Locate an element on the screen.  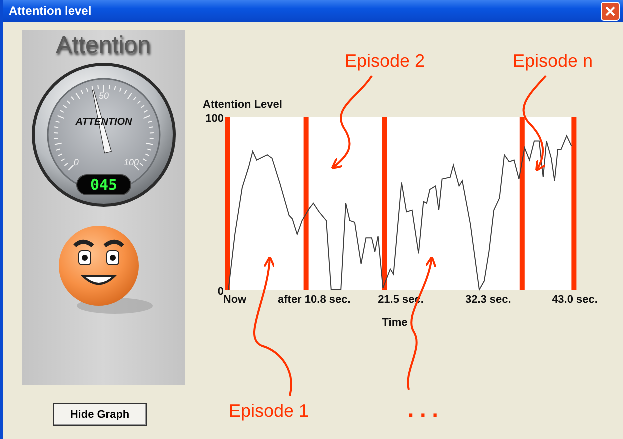
close-button is located at coordinates (610, 11).